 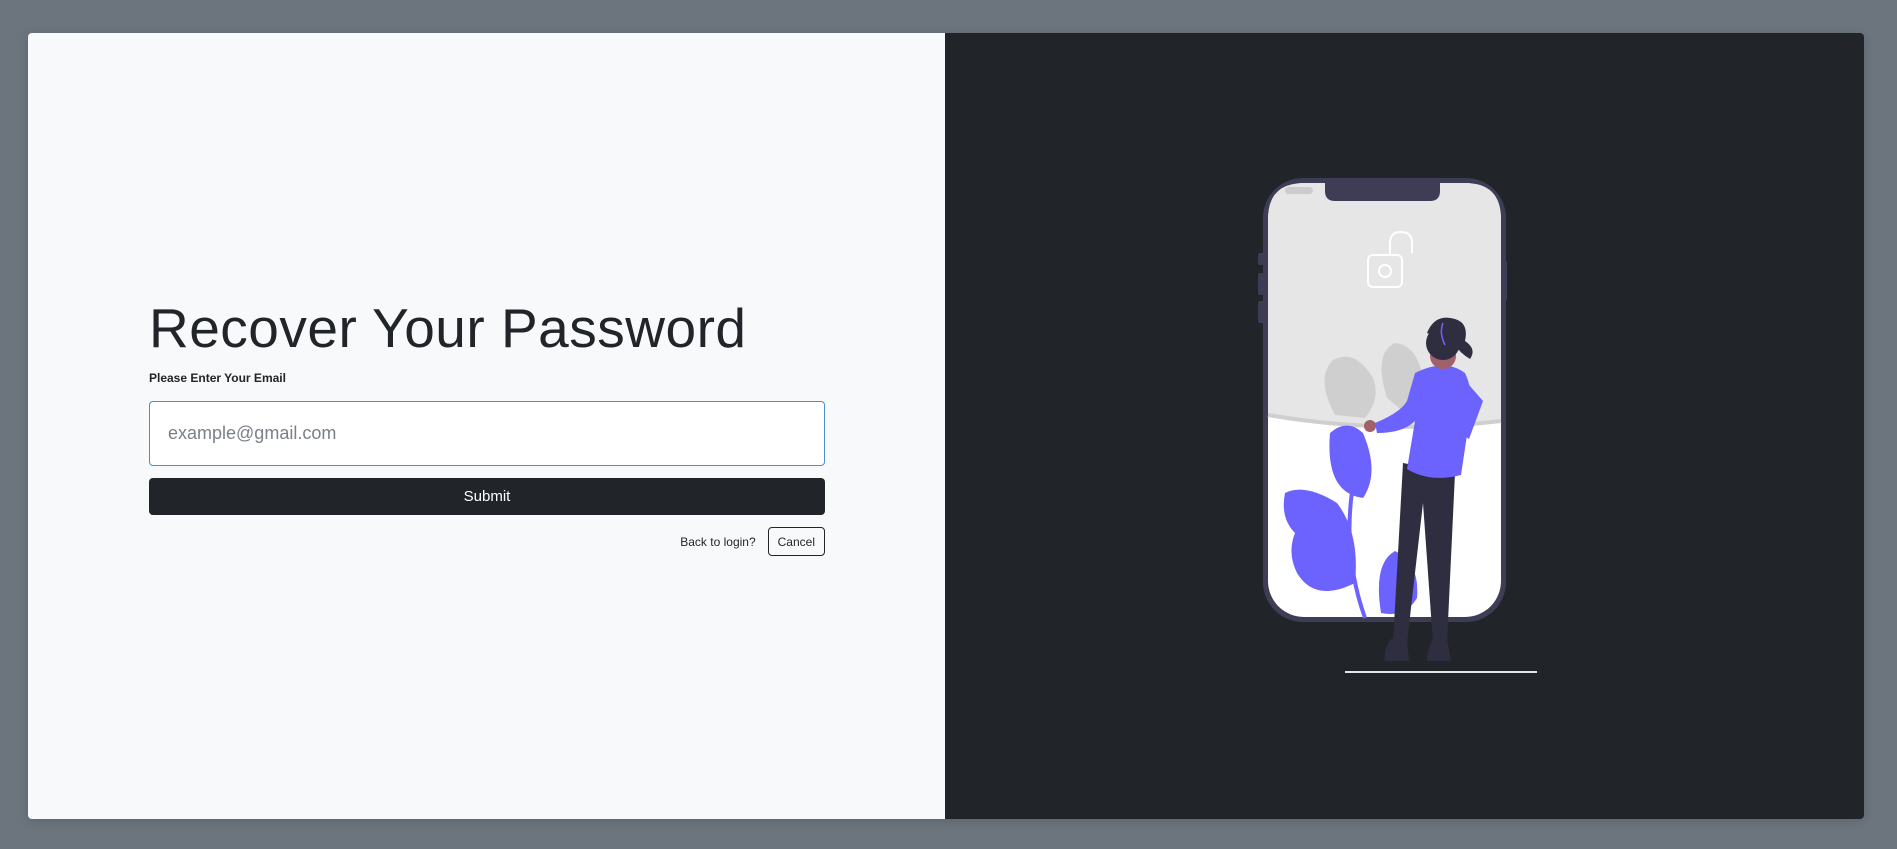 What do you see at coordinates (718, 541) in the screenshot?
I see `back-to-login-text: Back to login?` at bounding box center [718, 541].